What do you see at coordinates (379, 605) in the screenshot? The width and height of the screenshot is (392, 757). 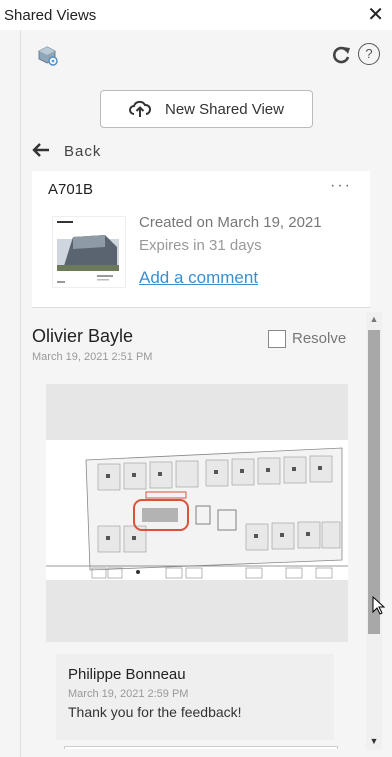 I see `mouse-cursor-icon` at bounding box center [379, 605].